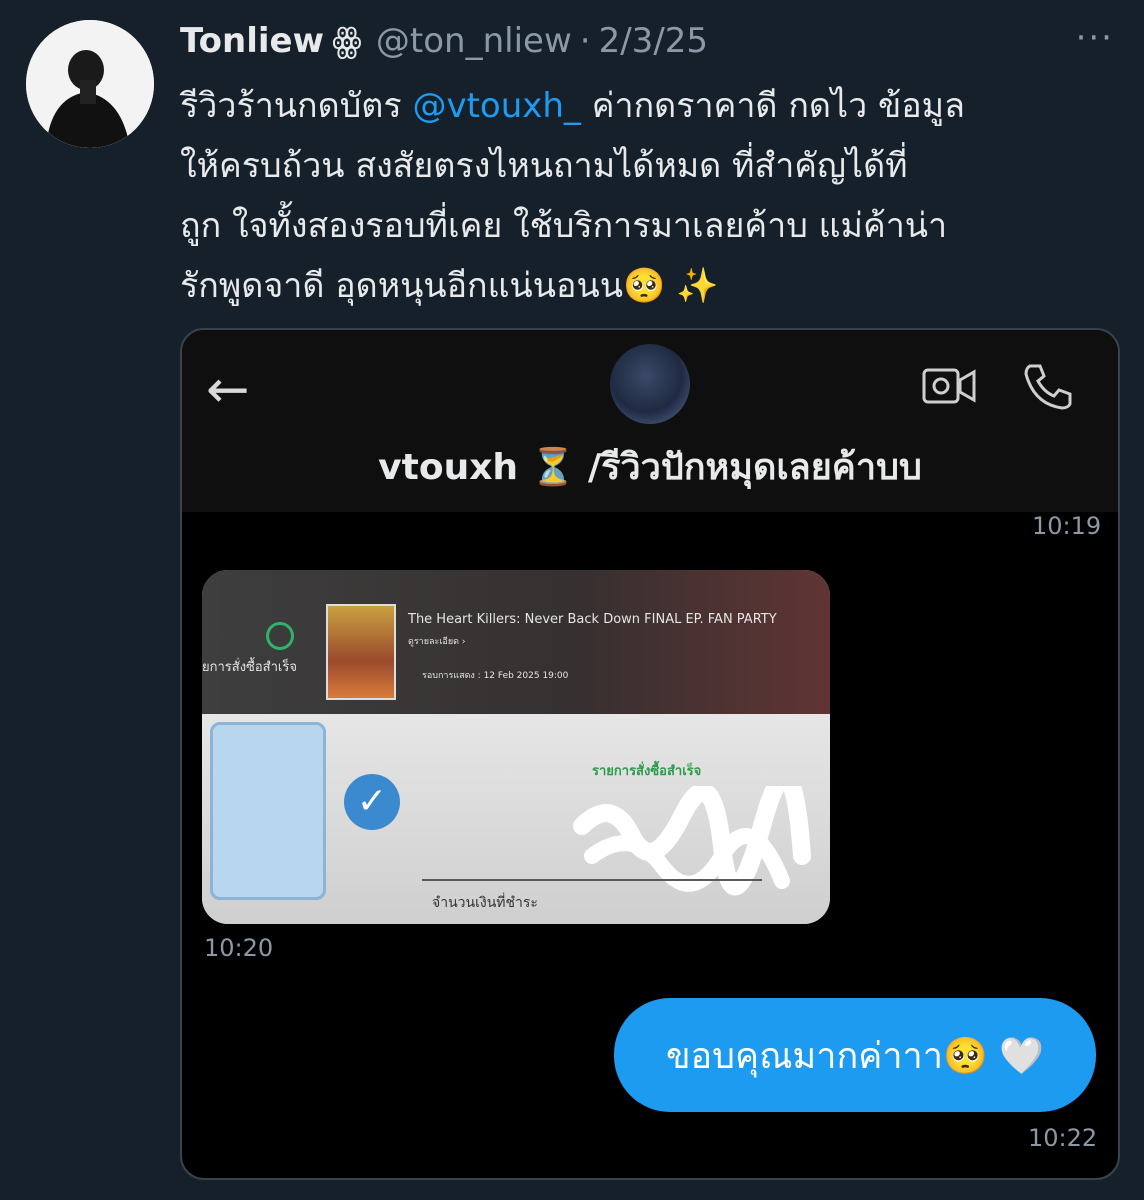  Describe the element at coordinates (228, 390) in the screenshot. I see `back-arrow-icon: ←` at that location.